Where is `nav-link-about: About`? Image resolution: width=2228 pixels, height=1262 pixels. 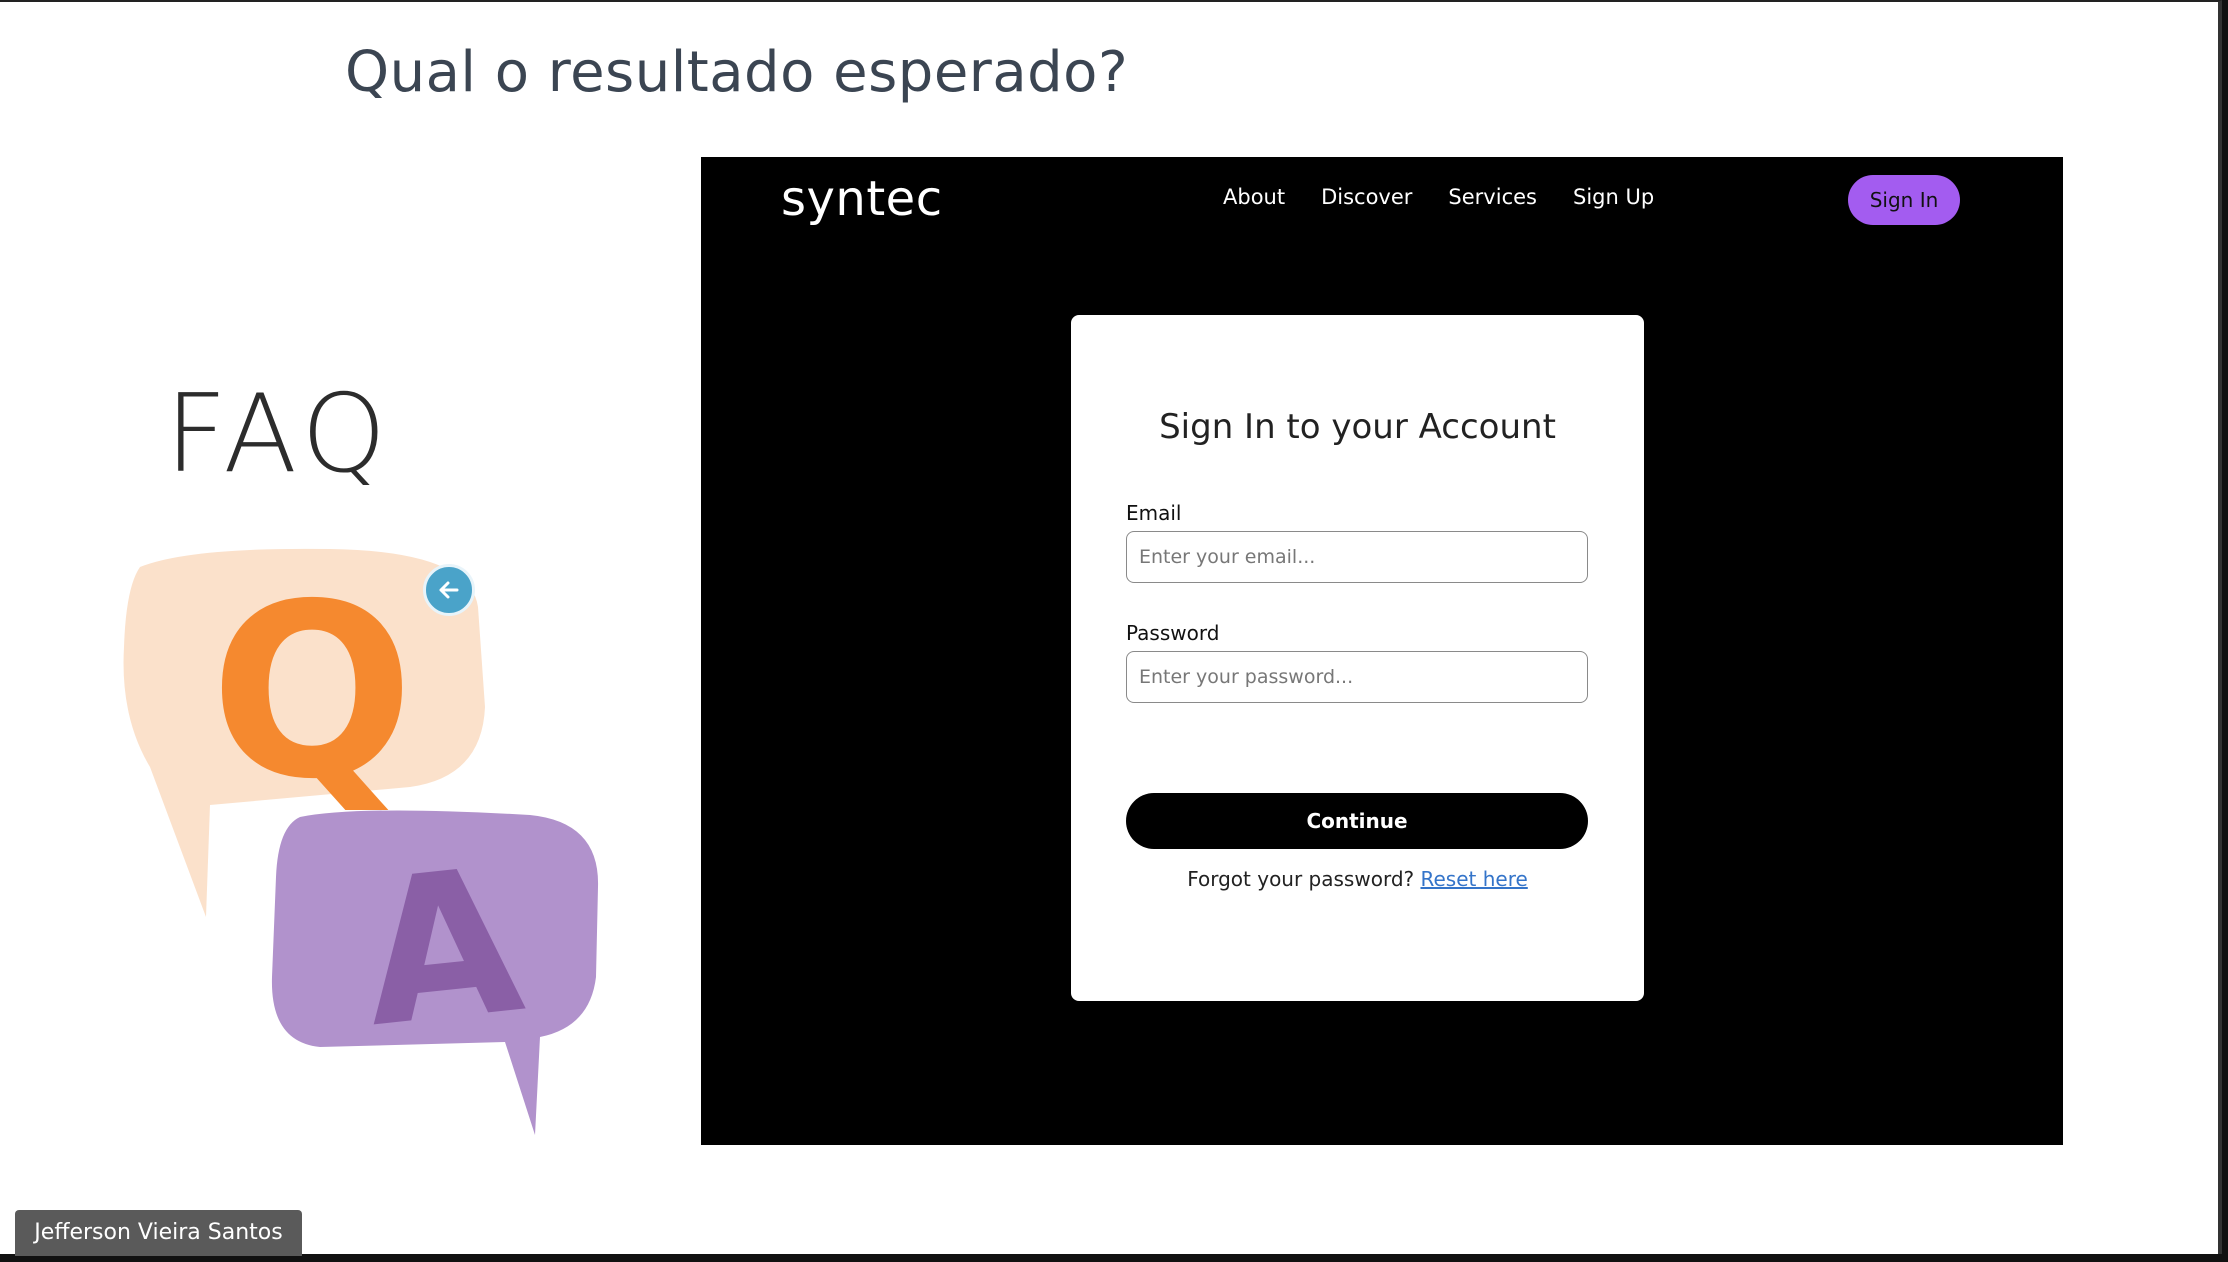
nav-link-about: About is located at coordinates (1254, 197).